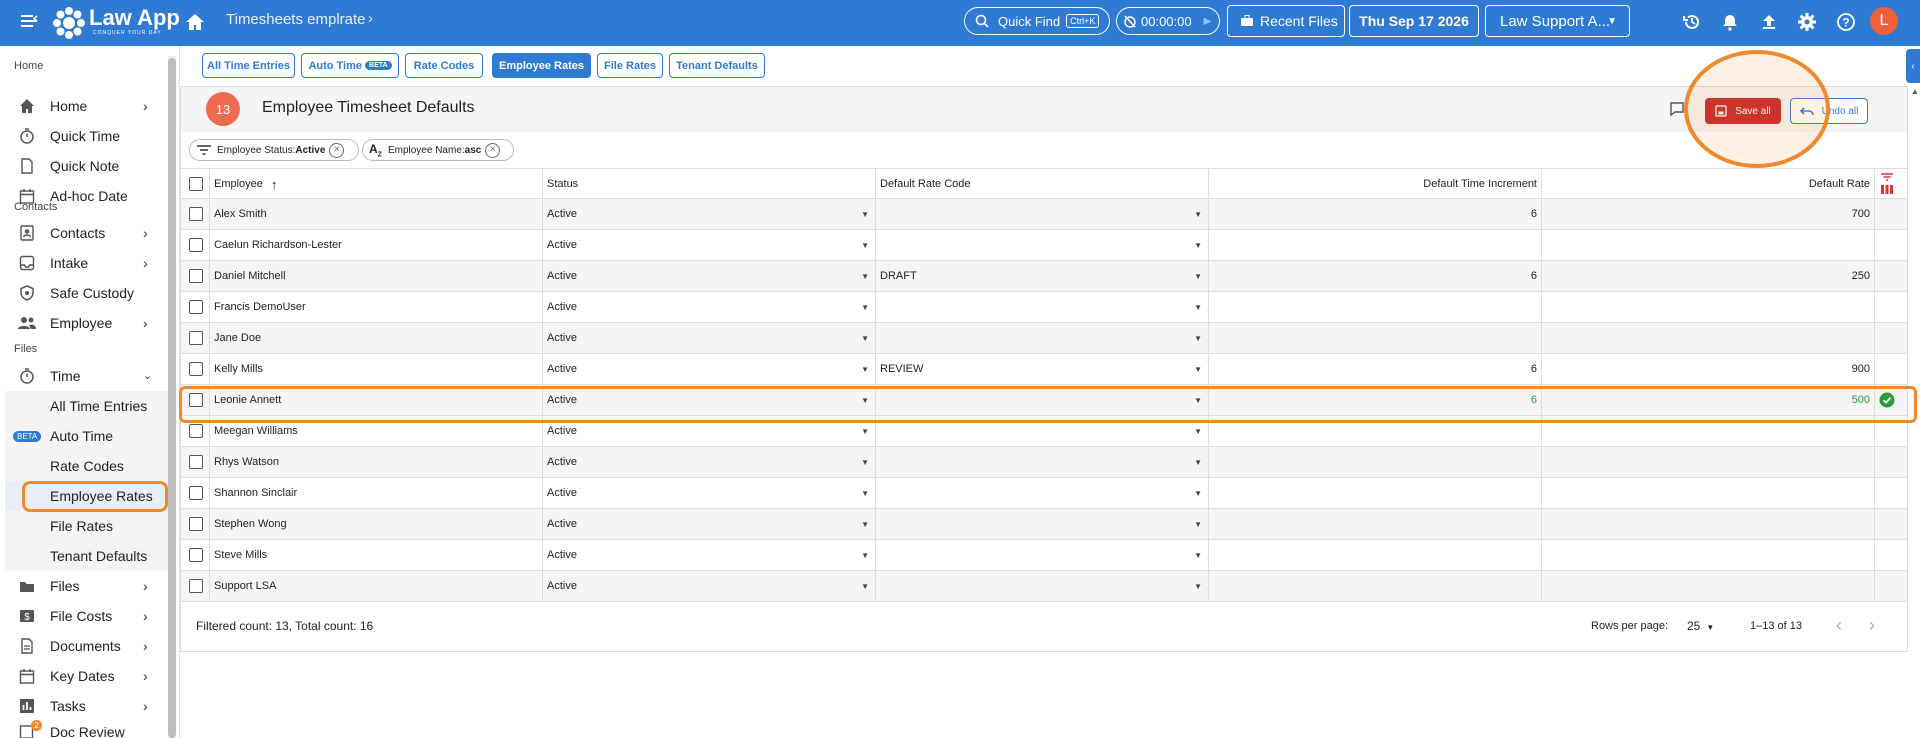 The width and height of the screenshot is (1920, 738). I want to click on table-row: Steve Mills Active ▼ ▼, so click(1044, 555).